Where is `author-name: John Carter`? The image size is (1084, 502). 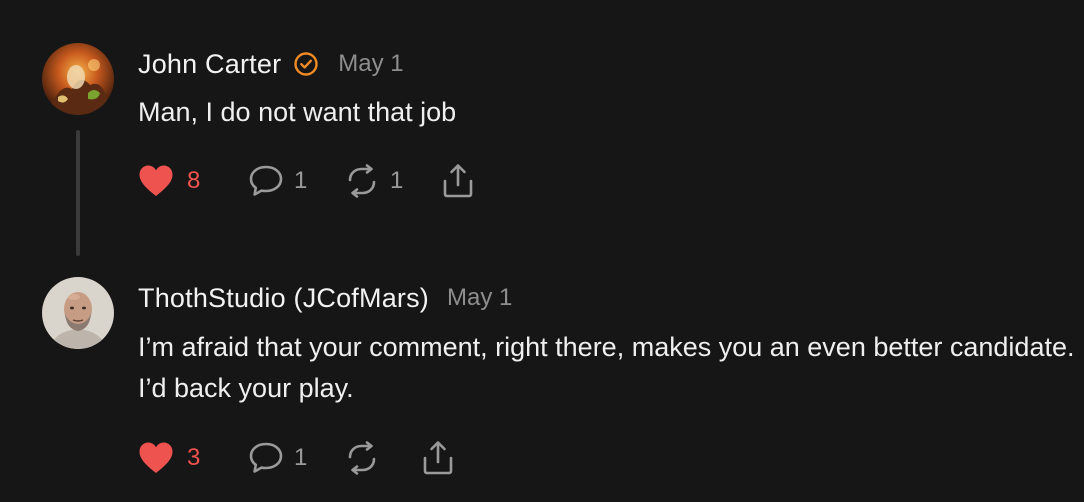
author-name: John Carter is located at coordinates (209, 64).